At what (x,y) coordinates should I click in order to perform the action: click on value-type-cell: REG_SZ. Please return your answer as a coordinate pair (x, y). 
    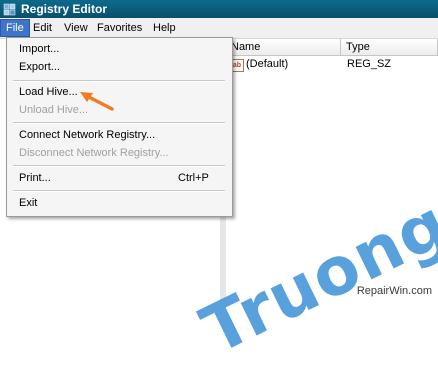
    Looking at the image, I should click on (369, 64).